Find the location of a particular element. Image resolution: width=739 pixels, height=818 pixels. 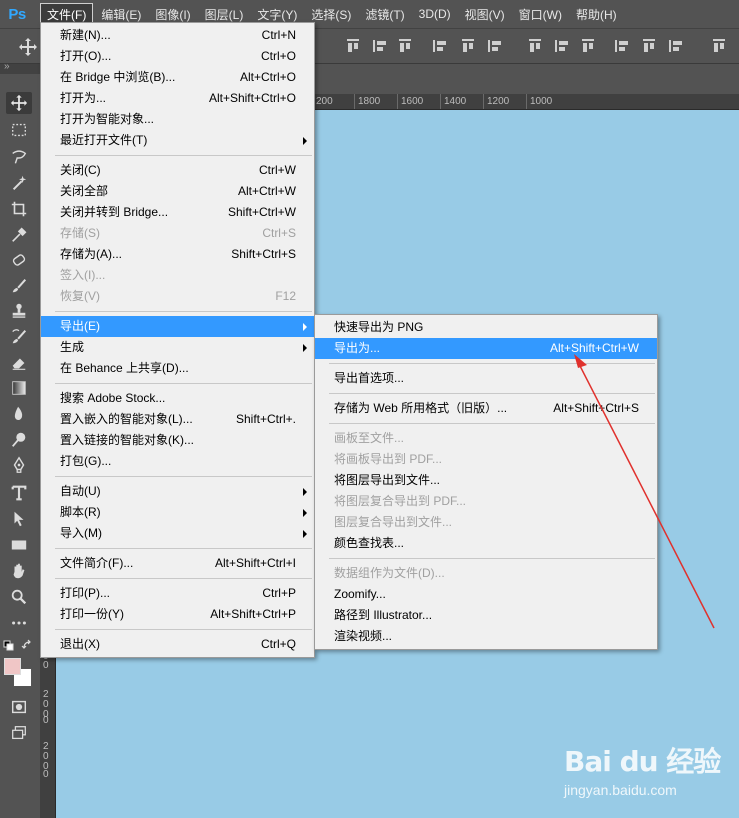

healing-brush-tool-button is located at coordinates (19, 260).